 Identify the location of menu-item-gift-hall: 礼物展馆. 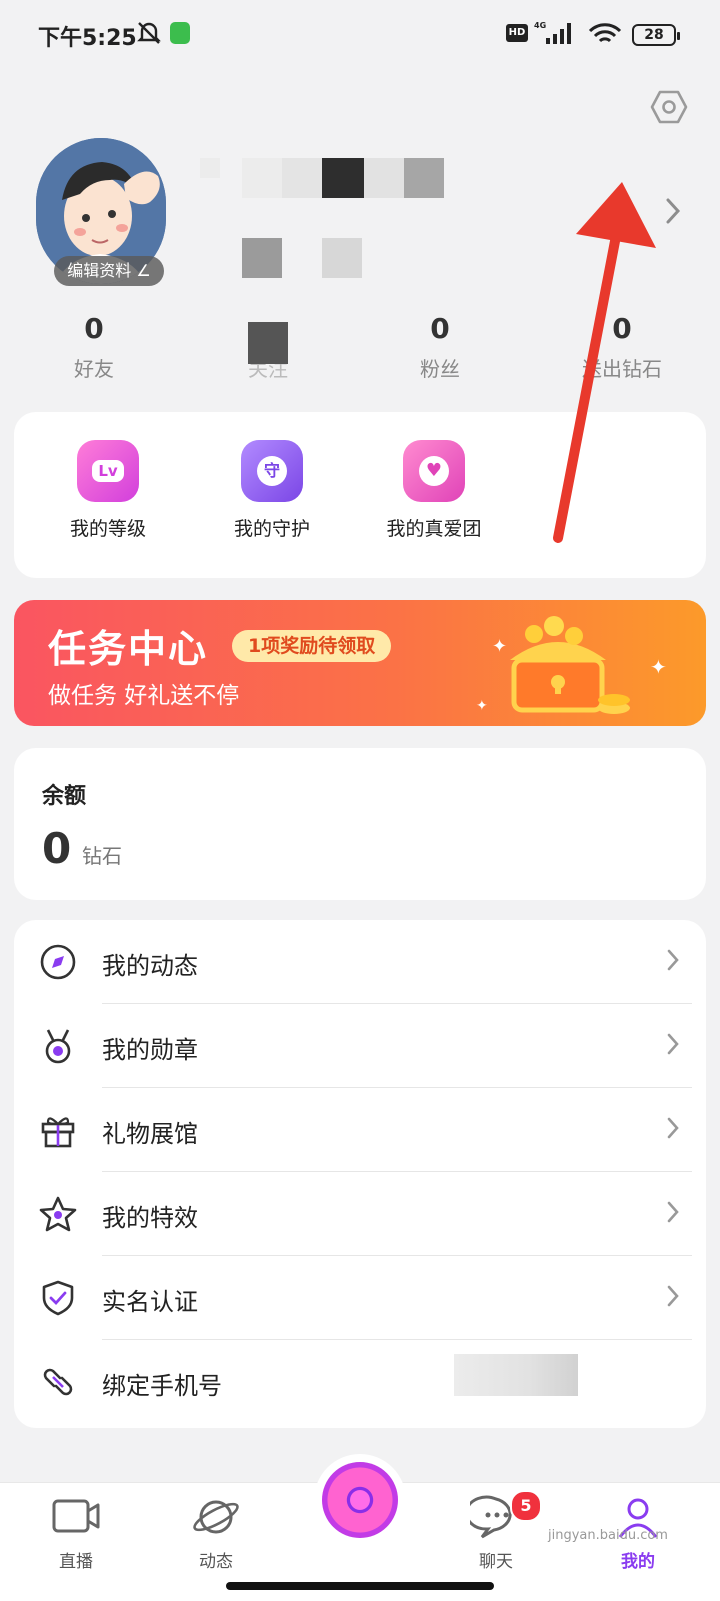
(360, 1130).